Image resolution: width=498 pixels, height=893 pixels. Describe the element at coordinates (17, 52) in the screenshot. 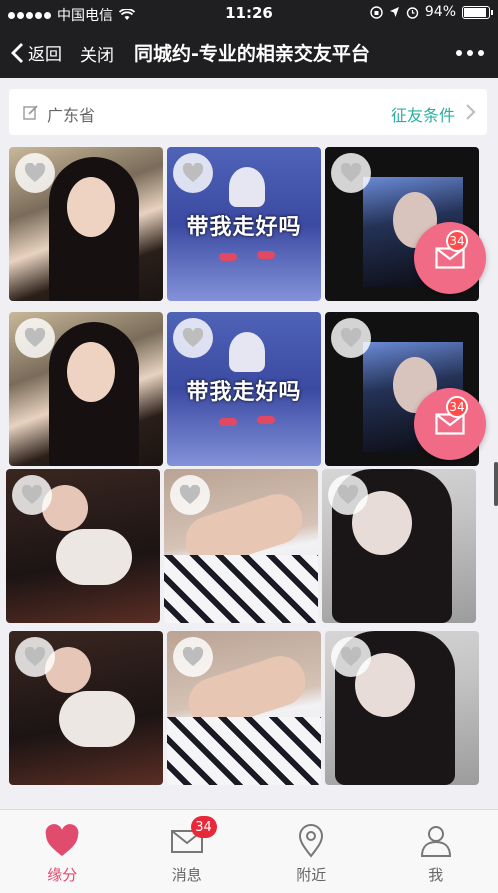

I see `chevron-left-icon` at that location.